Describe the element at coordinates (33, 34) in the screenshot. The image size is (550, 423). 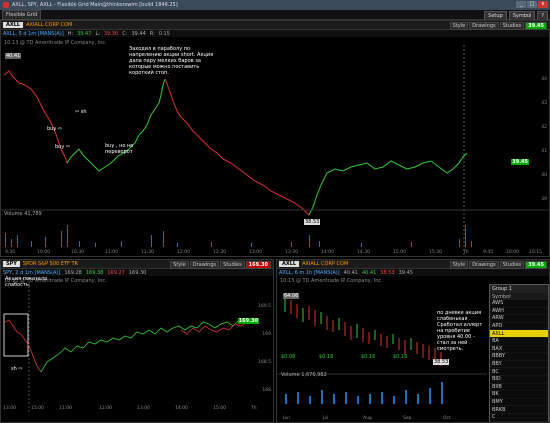
I see `aggregation-label: AXLL, 5 d 1m [MANS(A)]` at that location.